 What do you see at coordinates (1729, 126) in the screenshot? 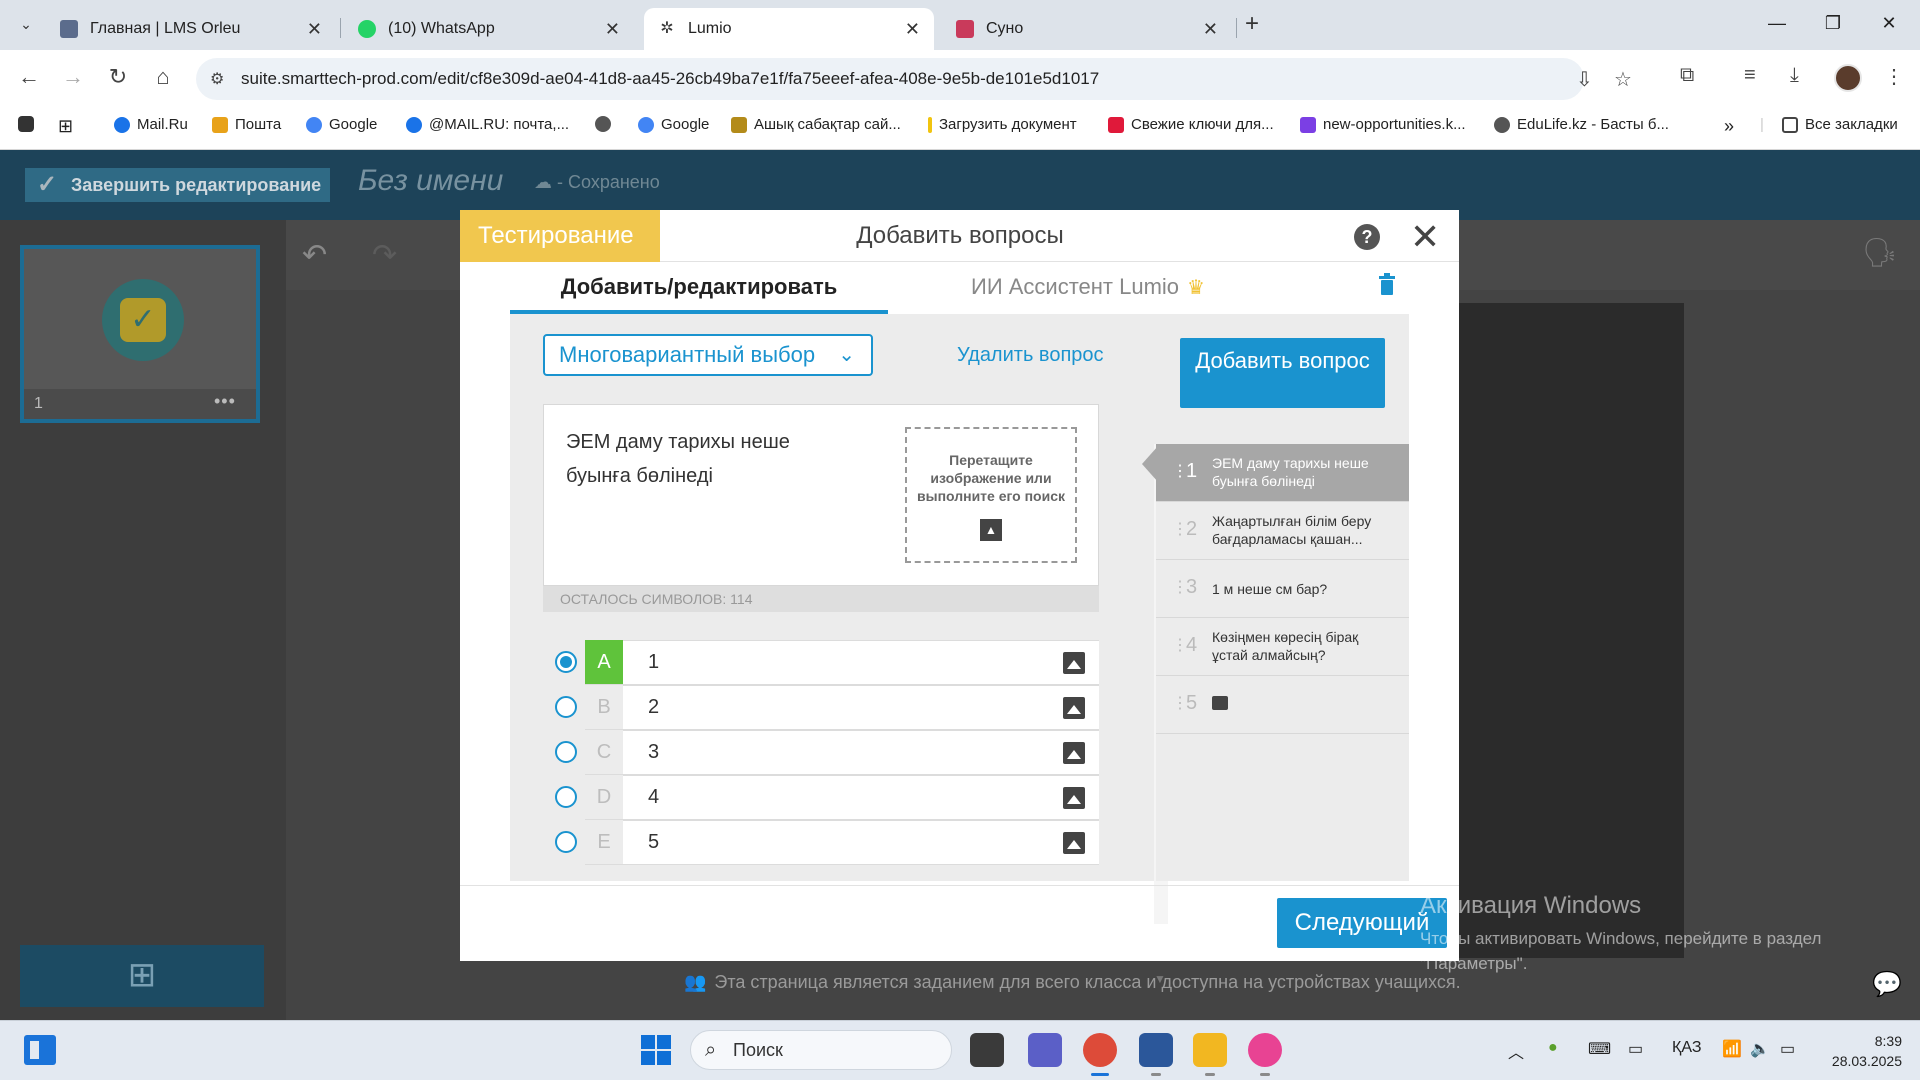
I see `more-bookmarks-chevron-icon: »` at bounding box center [1729, 126].